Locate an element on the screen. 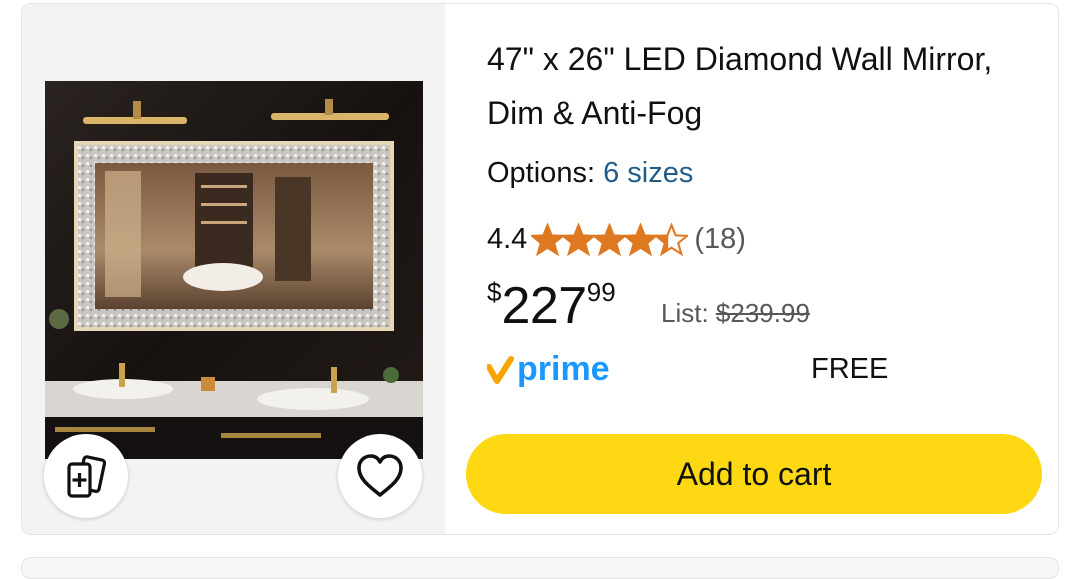 The height and width of the screenshot is (579, 1079). prime-row: prime FREE is located at coordinates (757, 370).